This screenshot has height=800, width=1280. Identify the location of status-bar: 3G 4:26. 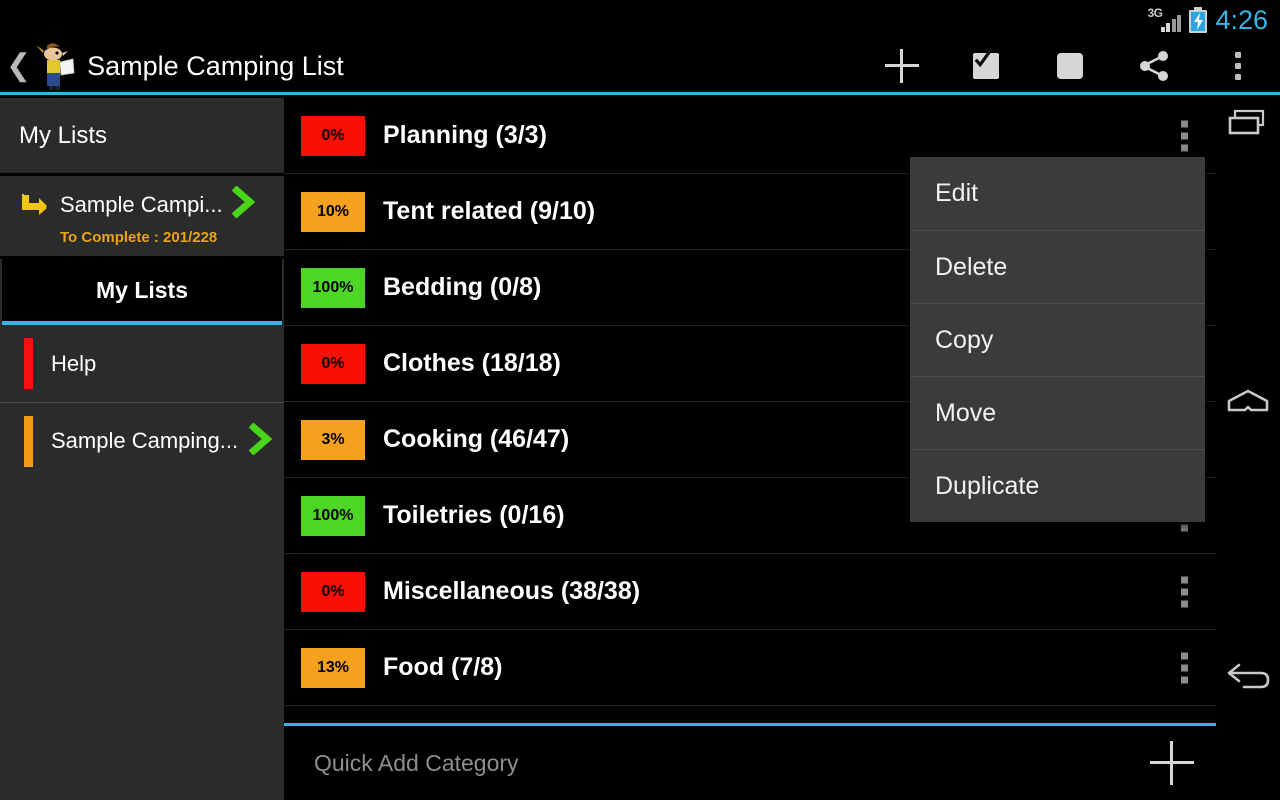
(640, 20).